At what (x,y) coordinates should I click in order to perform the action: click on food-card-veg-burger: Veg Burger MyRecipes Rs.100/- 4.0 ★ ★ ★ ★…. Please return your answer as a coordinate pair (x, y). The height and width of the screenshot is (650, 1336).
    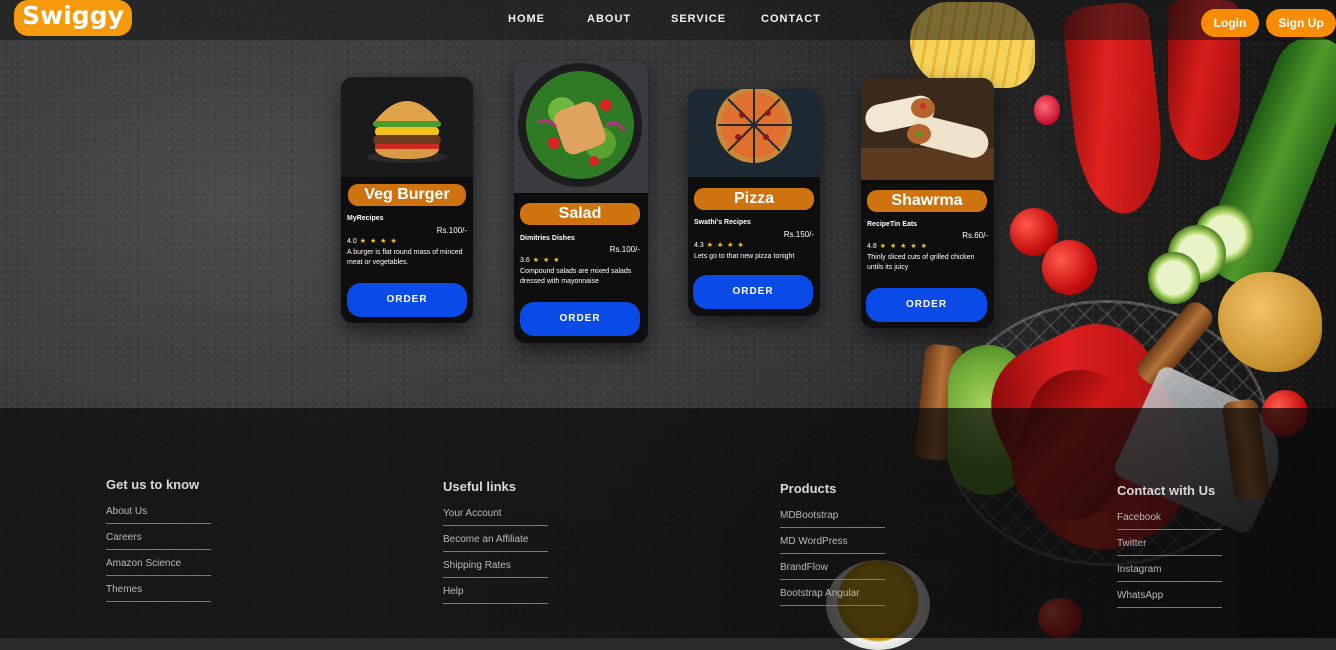
    Looking at the image, I should click on (407, 200).